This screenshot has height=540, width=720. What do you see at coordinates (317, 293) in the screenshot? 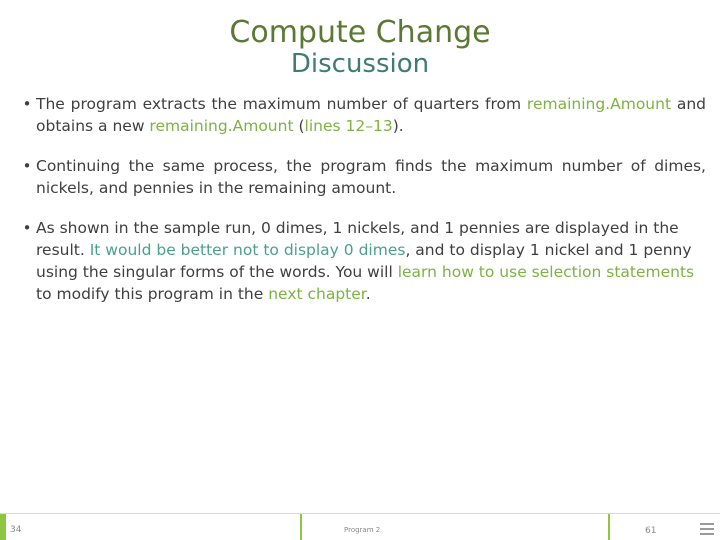
I see `bullet-segment-highlight: next chapter` at bounding box center [317, 293].